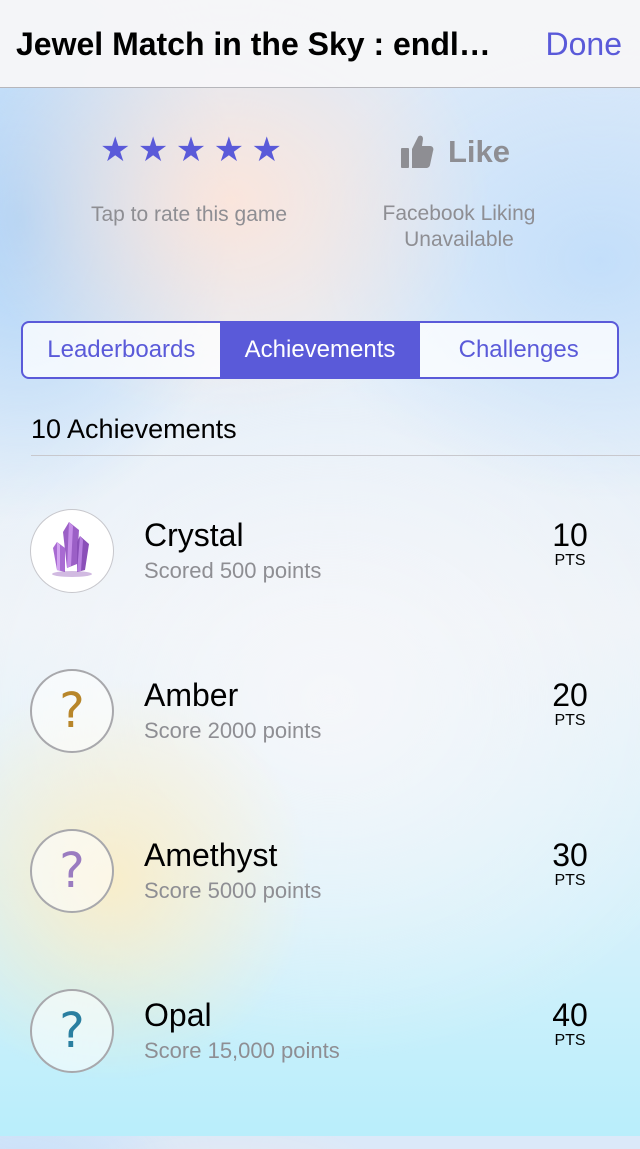 The height and width of the screenshot is (1149, 640). Describe the element at coordinates (417, 152) in the screenshot. I see `thumbs-up-icon` at that location.